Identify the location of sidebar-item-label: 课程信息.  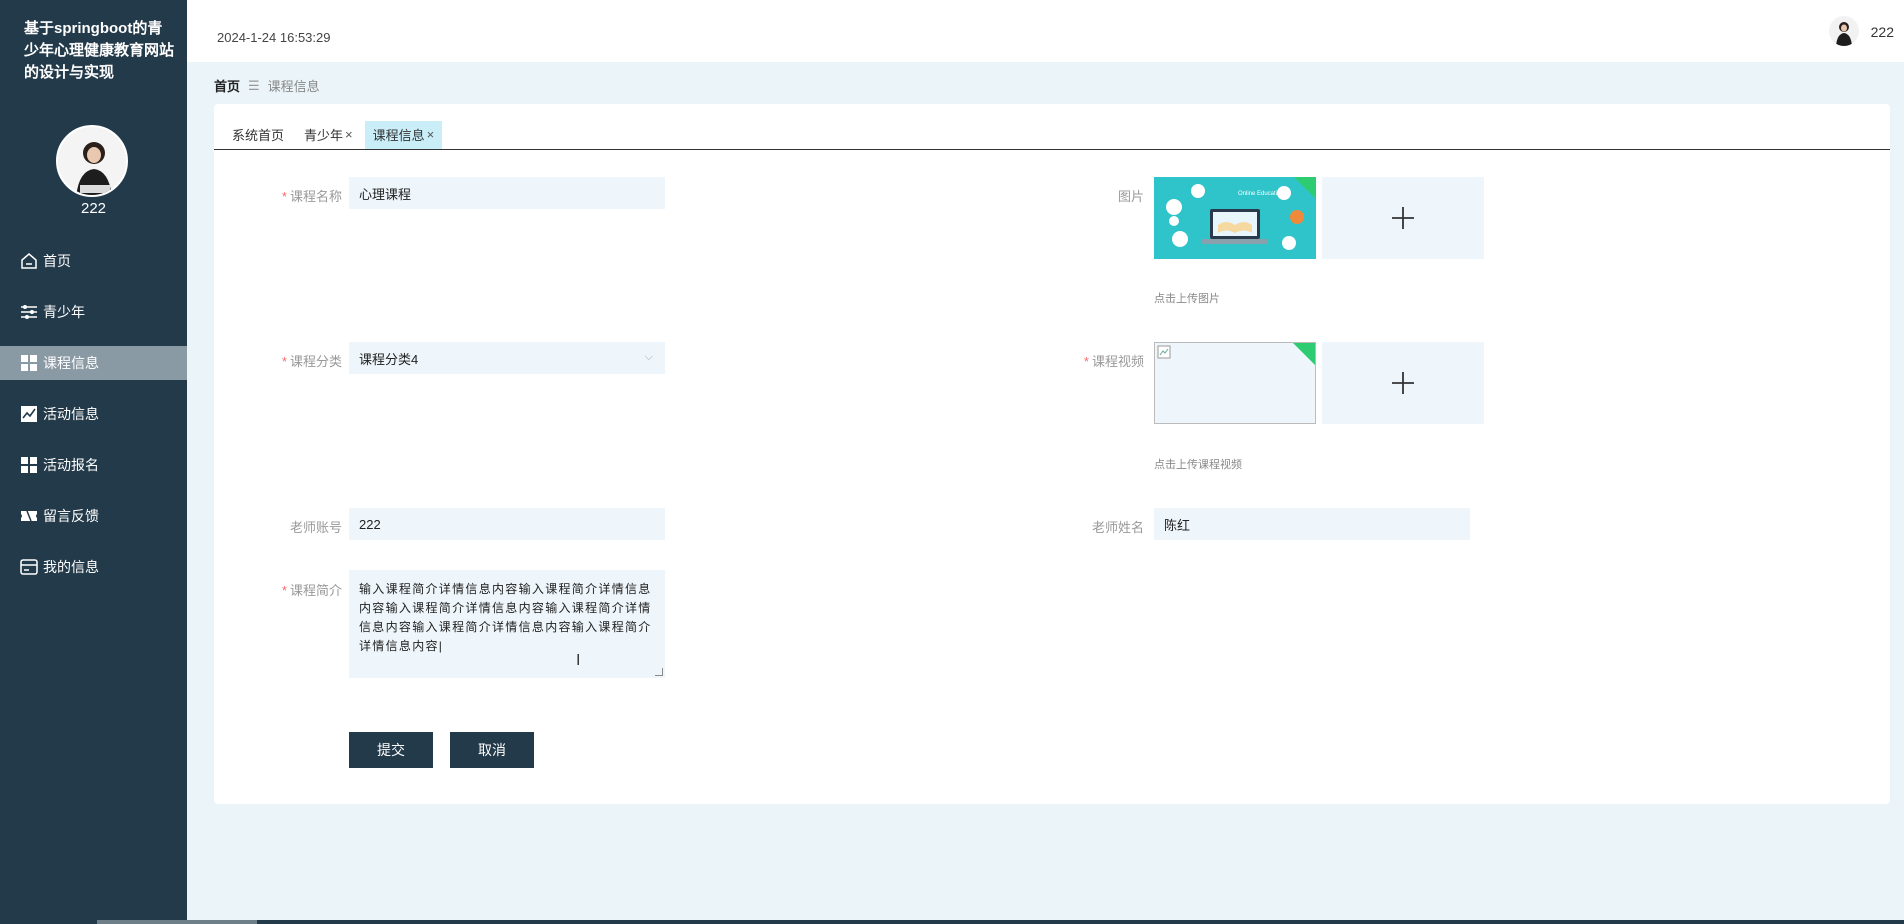
(71, 363).